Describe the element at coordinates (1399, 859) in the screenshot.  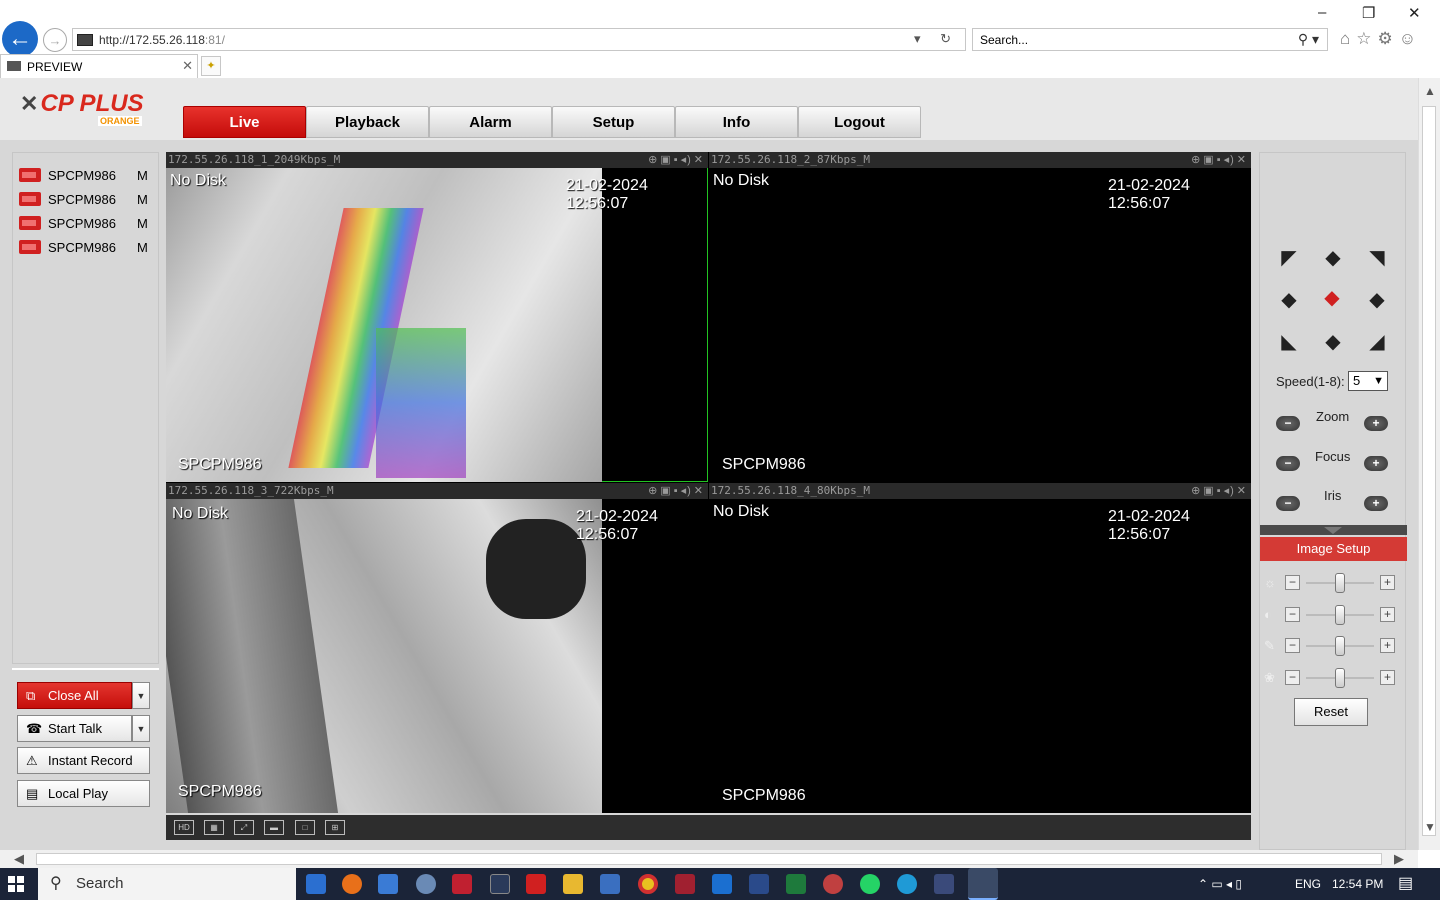
I see `scroll-right-icon: ▶` at that location.